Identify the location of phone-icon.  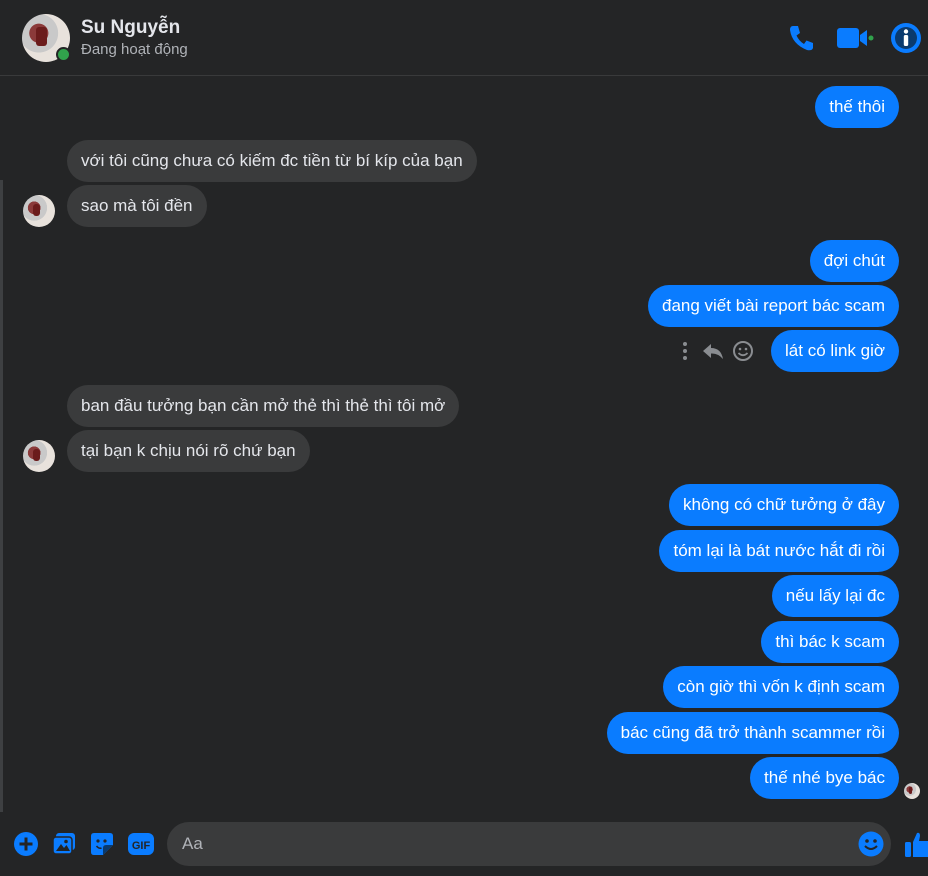
(801, 38).